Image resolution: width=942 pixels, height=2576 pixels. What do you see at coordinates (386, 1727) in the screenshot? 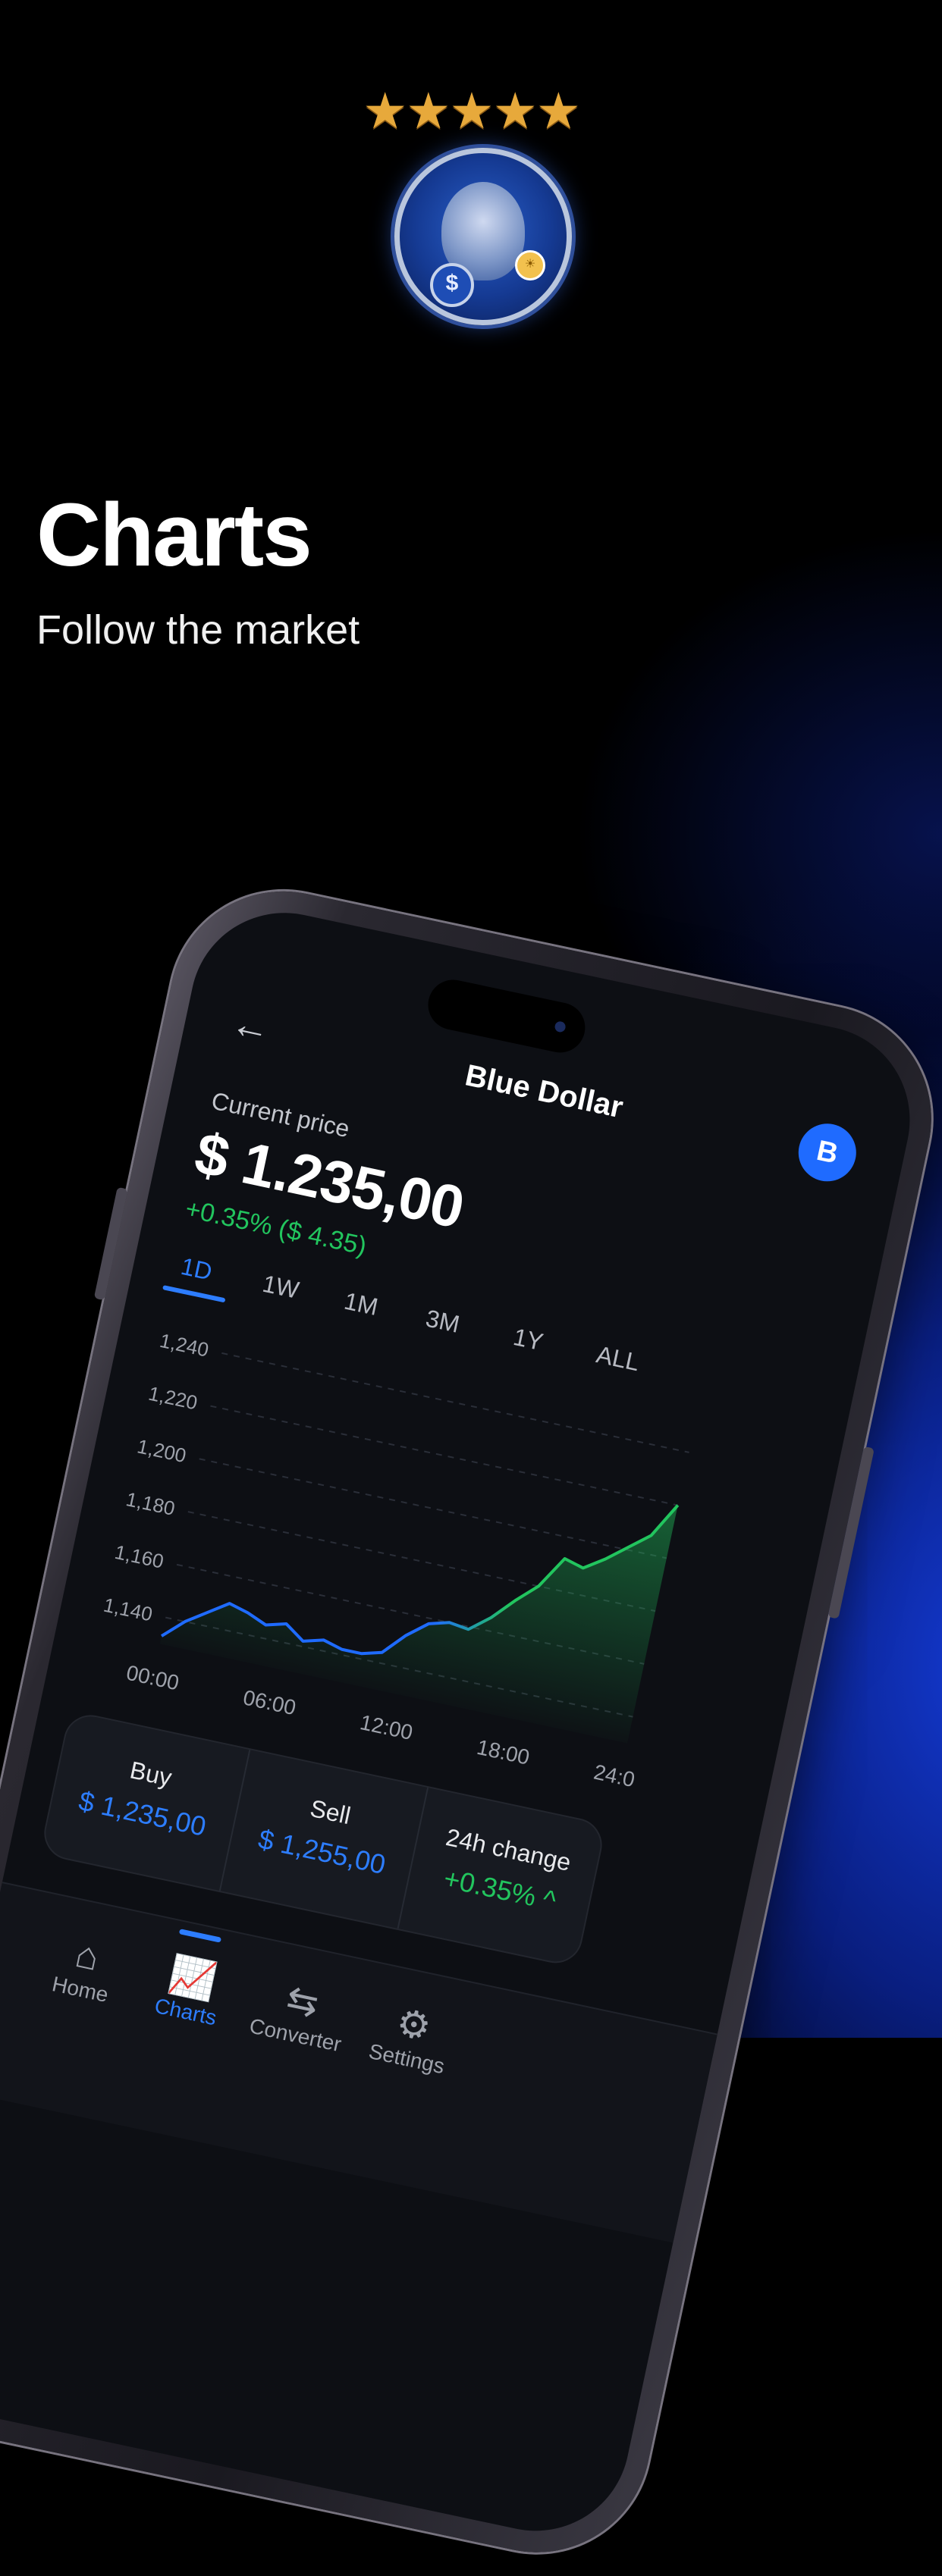
I see `x-tick-label: 12:00` at bounding box center [386, 1727].